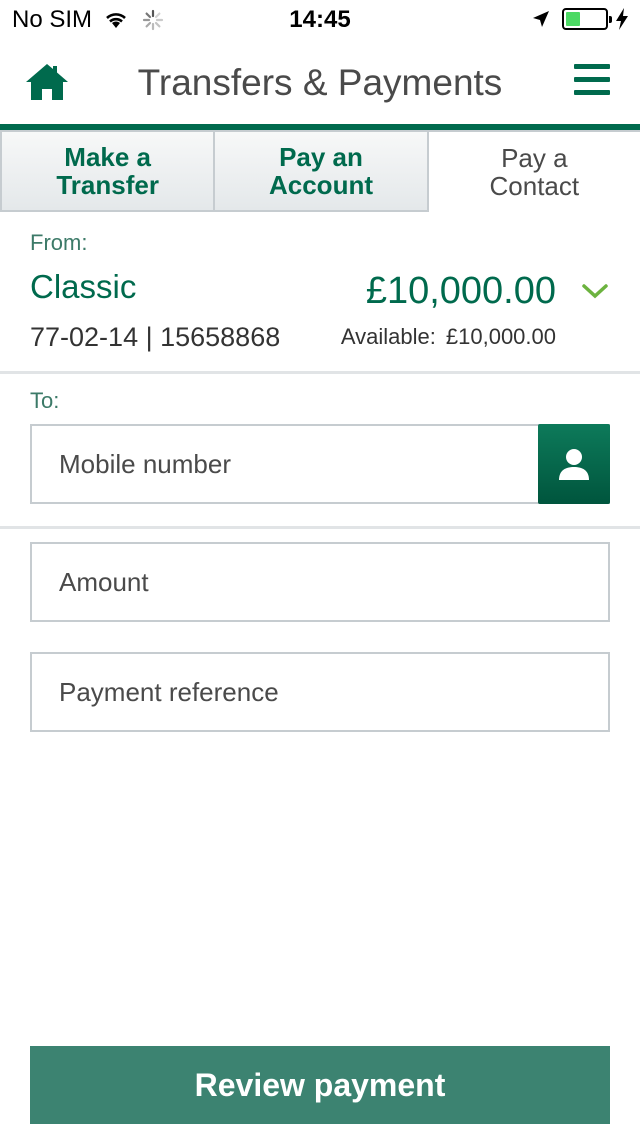 This screenshot has height=1136, width=640. I want to click on contacts-button, so click(574, 464).